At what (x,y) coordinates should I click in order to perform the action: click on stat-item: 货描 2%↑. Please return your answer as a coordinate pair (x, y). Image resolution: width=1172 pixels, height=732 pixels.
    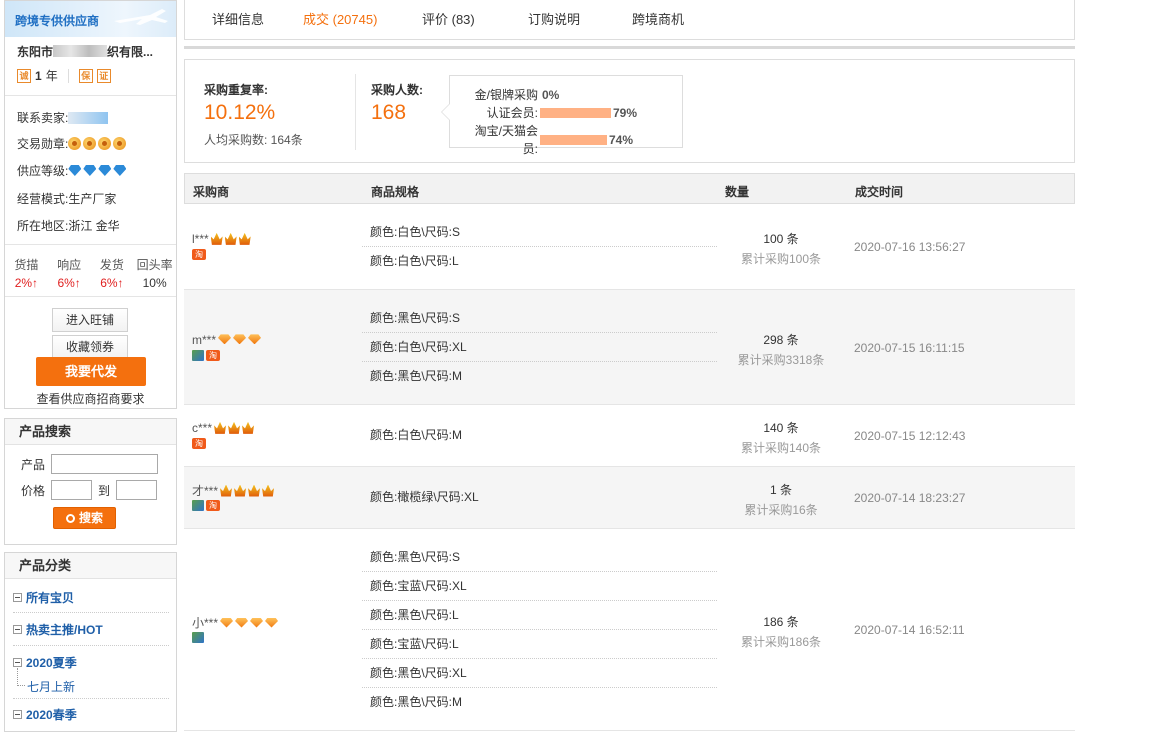
    Looking at the image, I should click on (26, 273).